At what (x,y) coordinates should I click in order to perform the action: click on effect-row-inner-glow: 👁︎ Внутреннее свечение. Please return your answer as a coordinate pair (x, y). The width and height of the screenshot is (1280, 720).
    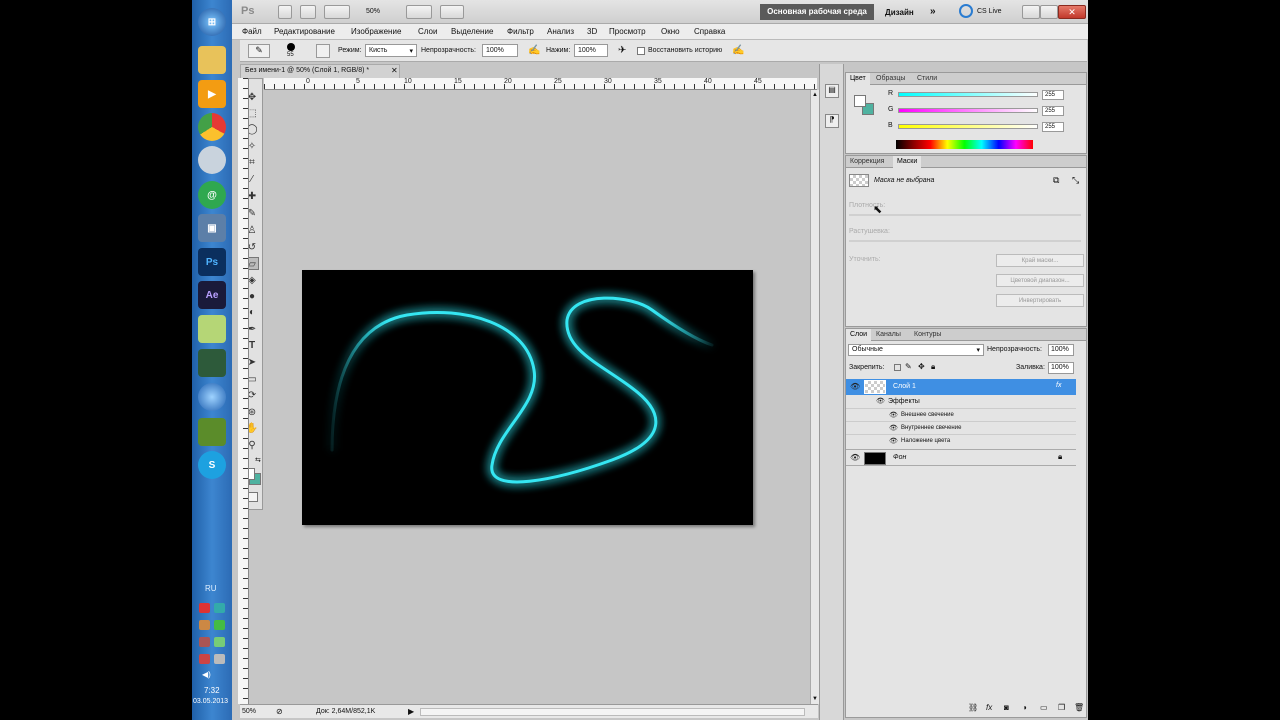
    Looking at the image, I should click on (961, 427).